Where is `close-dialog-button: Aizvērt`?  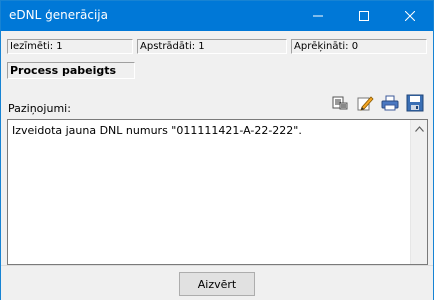
close-dialog-button: Aizvērt is located at coordinates (217, 284).